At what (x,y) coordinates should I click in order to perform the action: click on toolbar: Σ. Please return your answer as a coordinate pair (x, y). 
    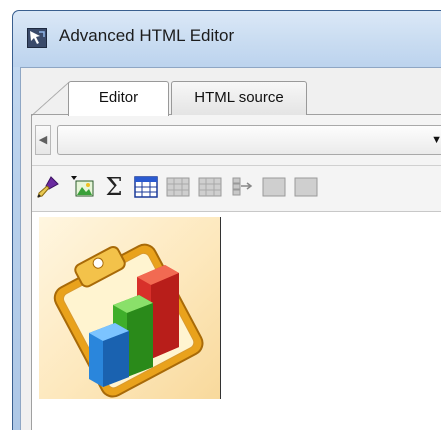
    Looking at the image, I should click on (236, 188).